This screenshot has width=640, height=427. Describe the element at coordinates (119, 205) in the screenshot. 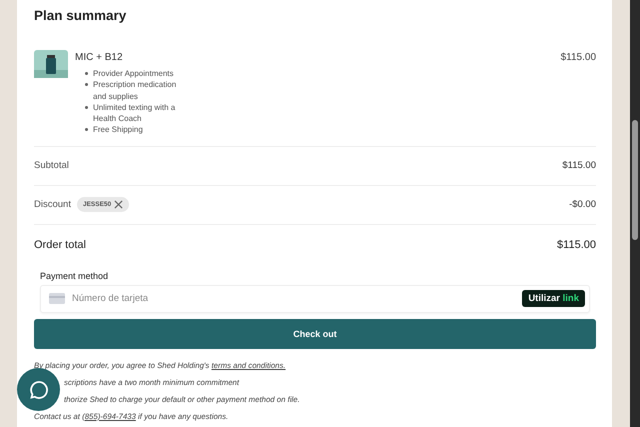

I see `close-icon` at that location.